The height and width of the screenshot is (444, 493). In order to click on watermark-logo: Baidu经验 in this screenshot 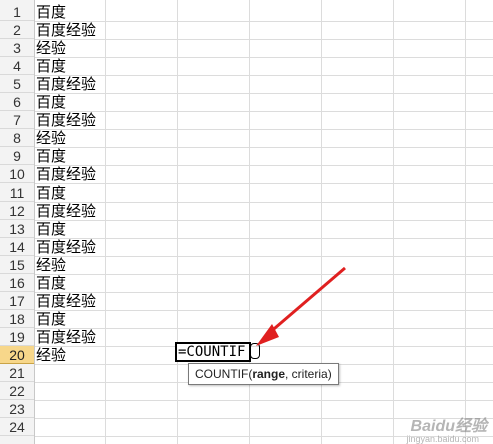, I will do `click(448, 426)`.